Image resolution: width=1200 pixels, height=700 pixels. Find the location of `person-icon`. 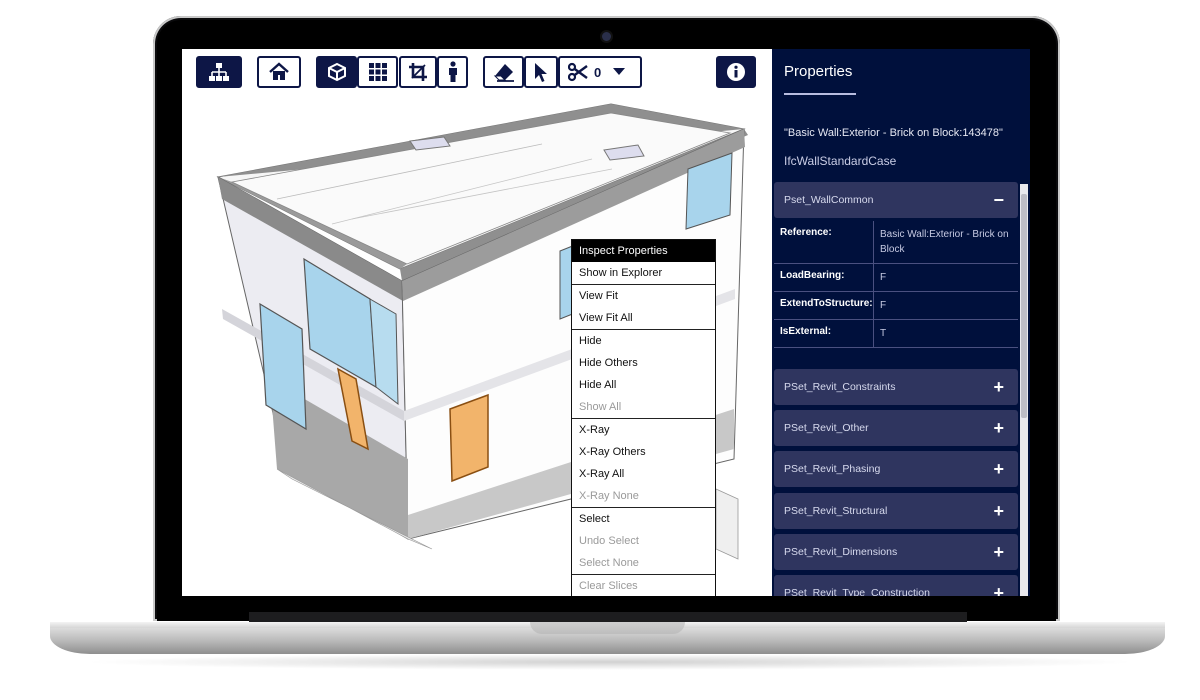

person-icon is located at coordinates (452, 71).